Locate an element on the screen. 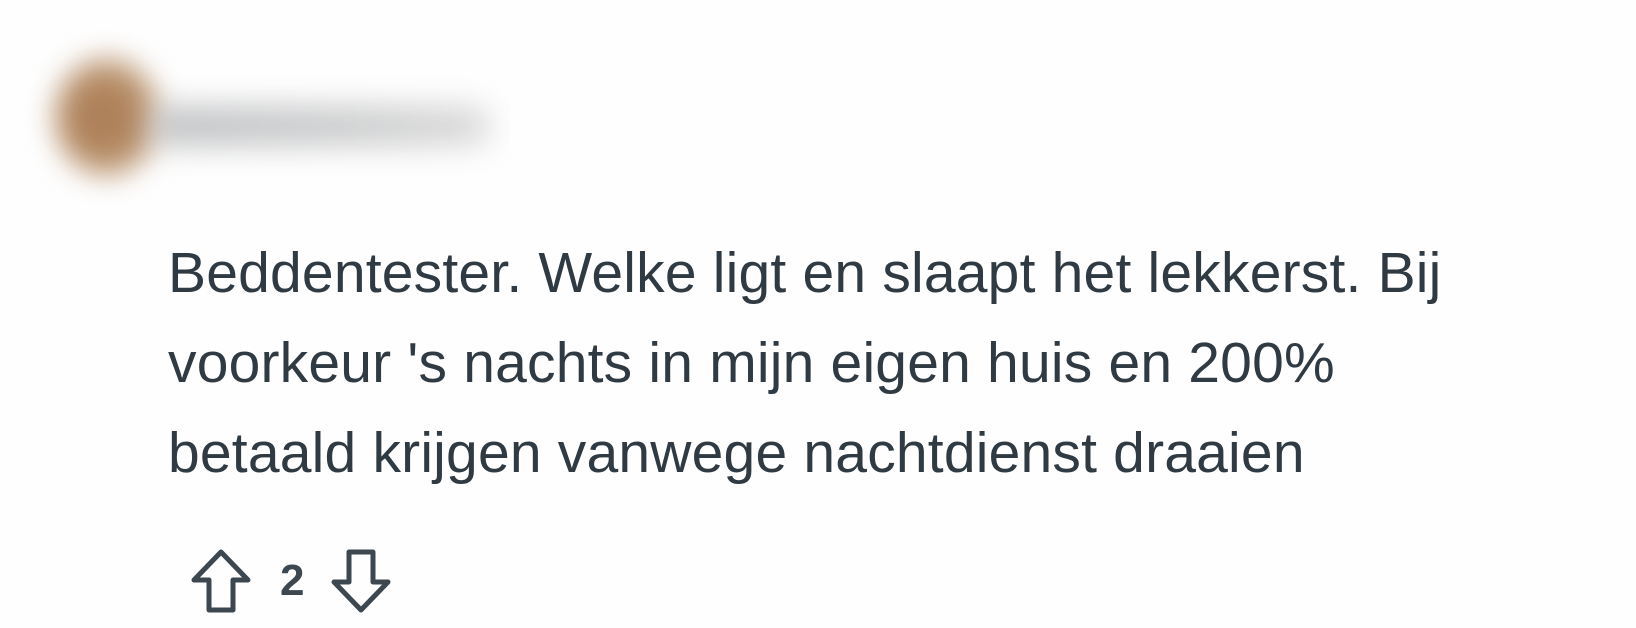  vote-count: 2 is located at coordinates (292, 580).